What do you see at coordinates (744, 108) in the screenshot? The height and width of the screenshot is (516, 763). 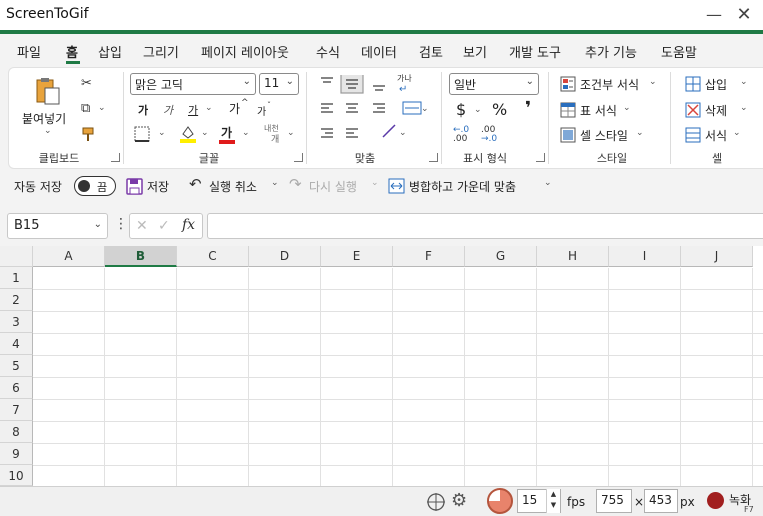 I see `delete-dropdown-icon: ⌄` at bounding box center [744, 108].